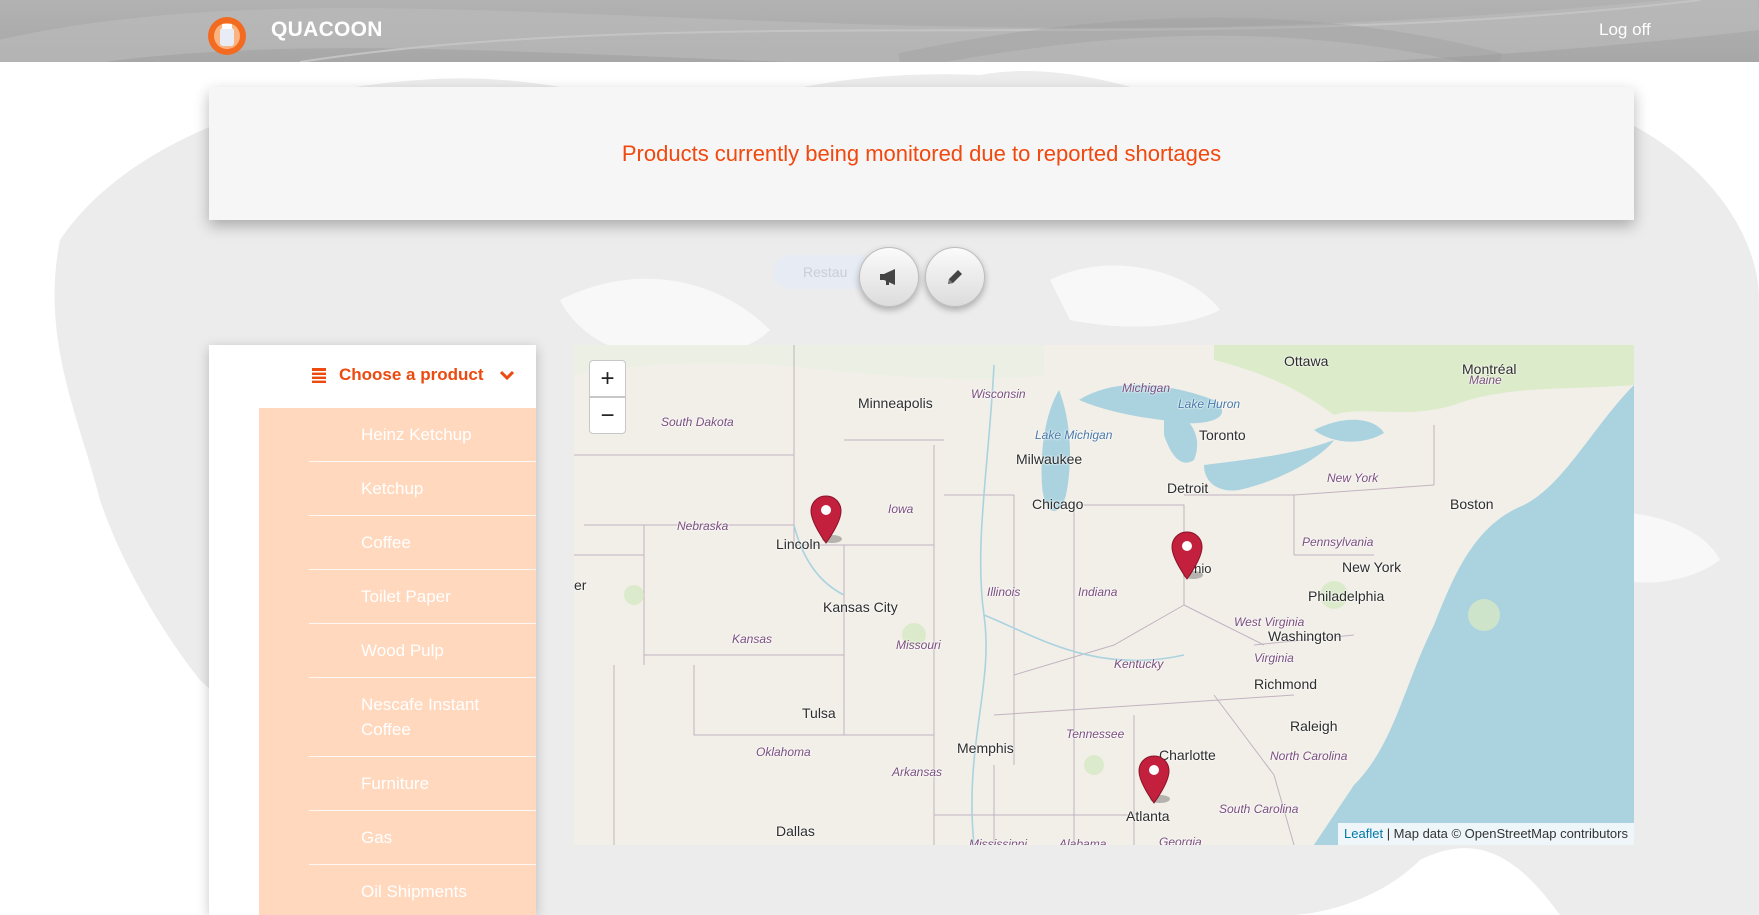  What do you see at coordinates (917, 772) in the screenshot?
I see `state-label: Arkansas` at bounding box center [917, 772].